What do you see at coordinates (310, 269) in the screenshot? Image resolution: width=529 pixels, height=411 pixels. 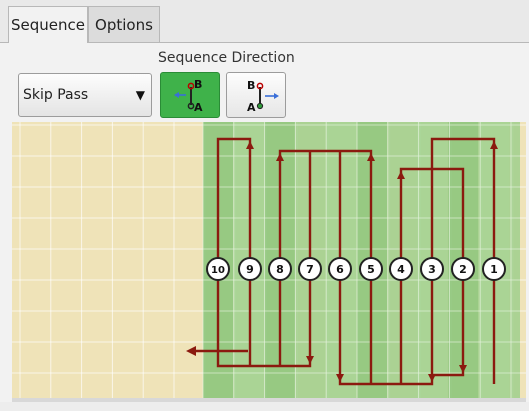 I see `pass-badge-label: 7` at bounding box center [310, 269].